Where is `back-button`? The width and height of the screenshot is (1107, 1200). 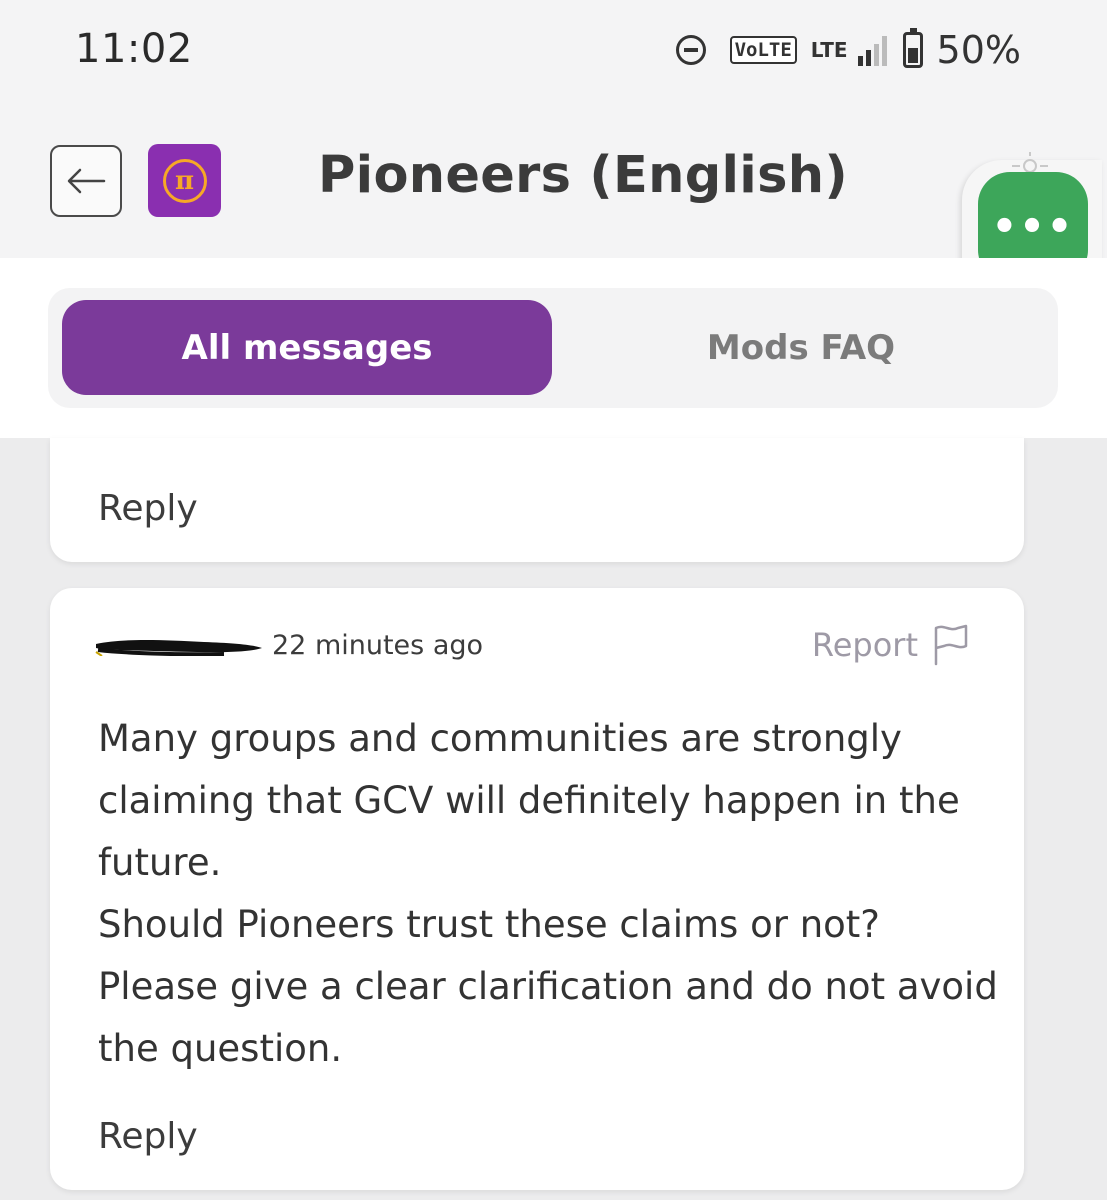
back-button is located at coordinates (86, 181).